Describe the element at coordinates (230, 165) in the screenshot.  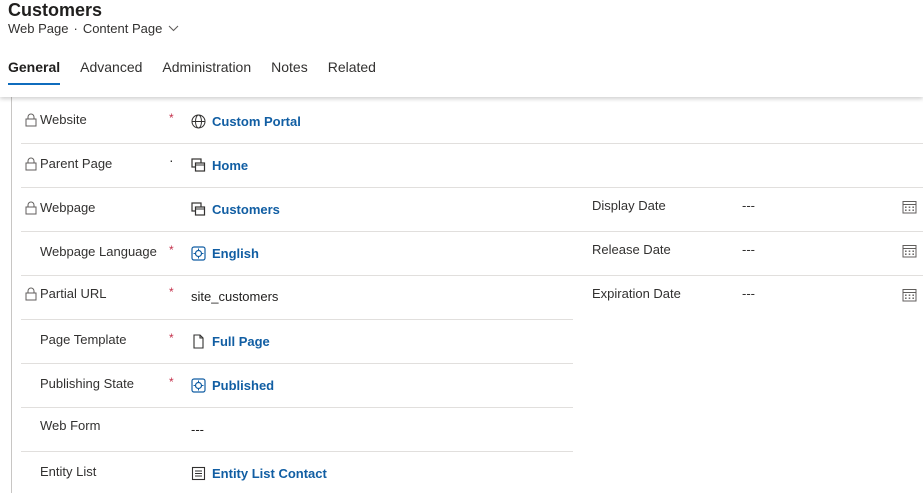
I see `parent-page-value-text: Home` at that location.